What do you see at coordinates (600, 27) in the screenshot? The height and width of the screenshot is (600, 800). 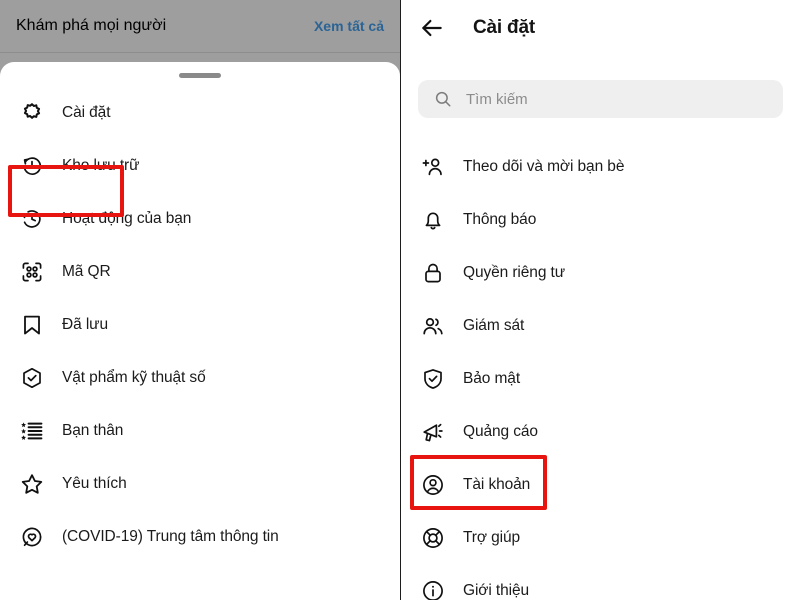 I see `settings-header: Cài đặt` at bounding box center [600, 27].